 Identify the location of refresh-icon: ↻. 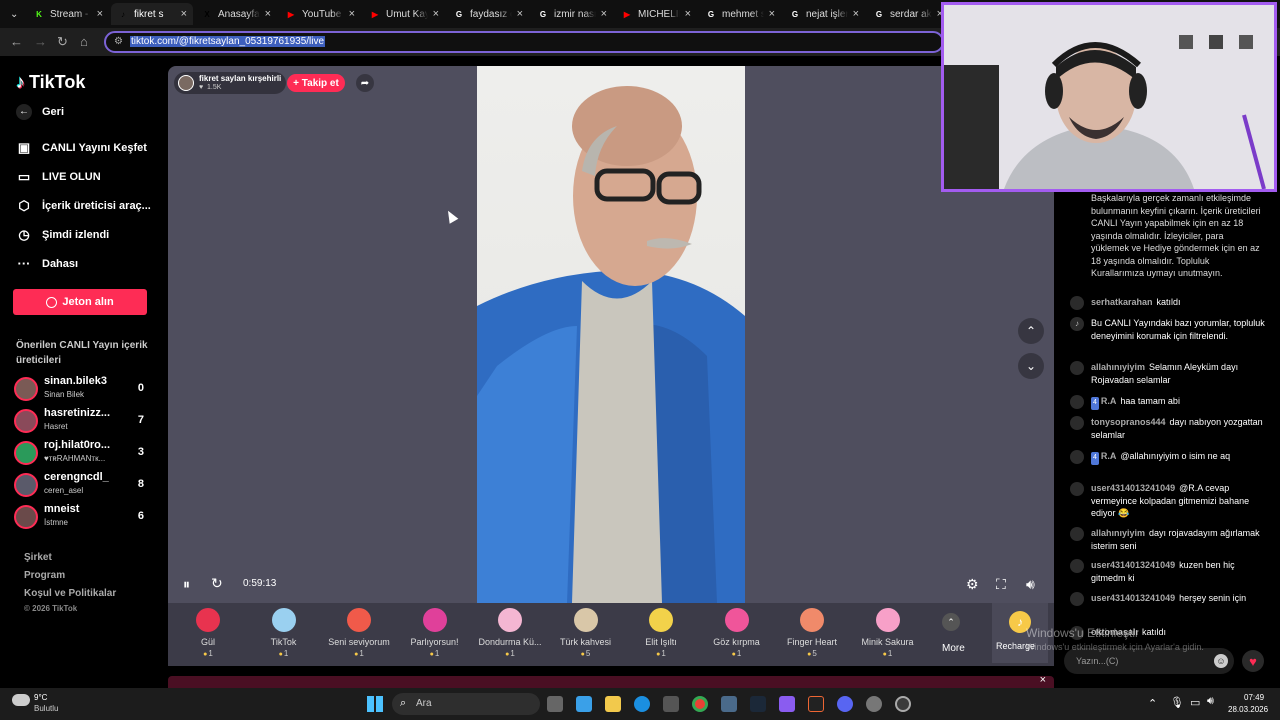
(217, 583).